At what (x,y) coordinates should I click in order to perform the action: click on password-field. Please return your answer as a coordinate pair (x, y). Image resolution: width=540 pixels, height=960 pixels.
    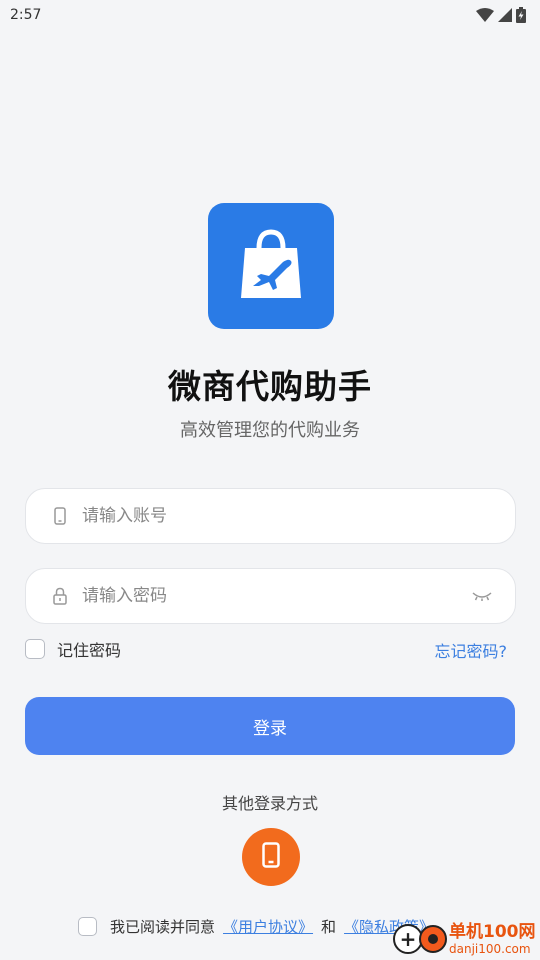
    Looking at the image, I should click on (270, 596).